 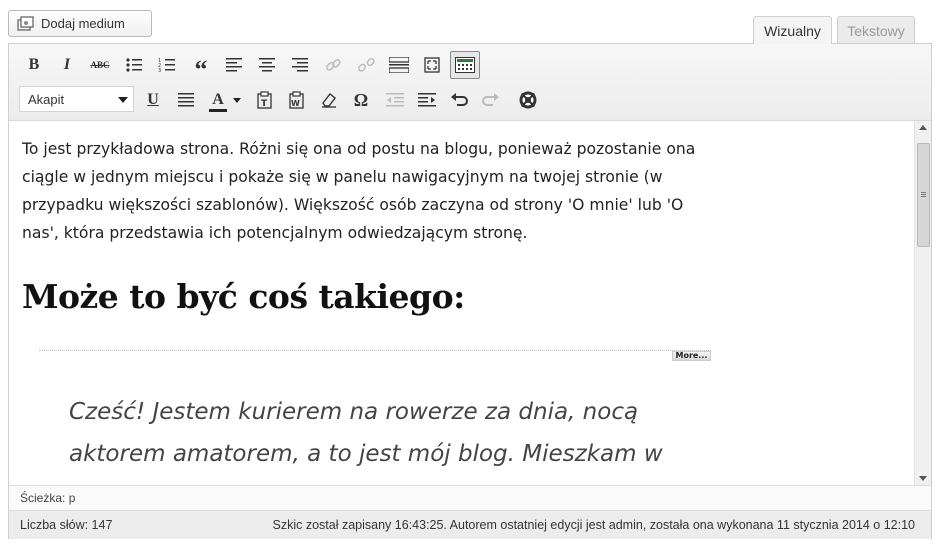 I want to click on help-button, so click(x=528, y=100).